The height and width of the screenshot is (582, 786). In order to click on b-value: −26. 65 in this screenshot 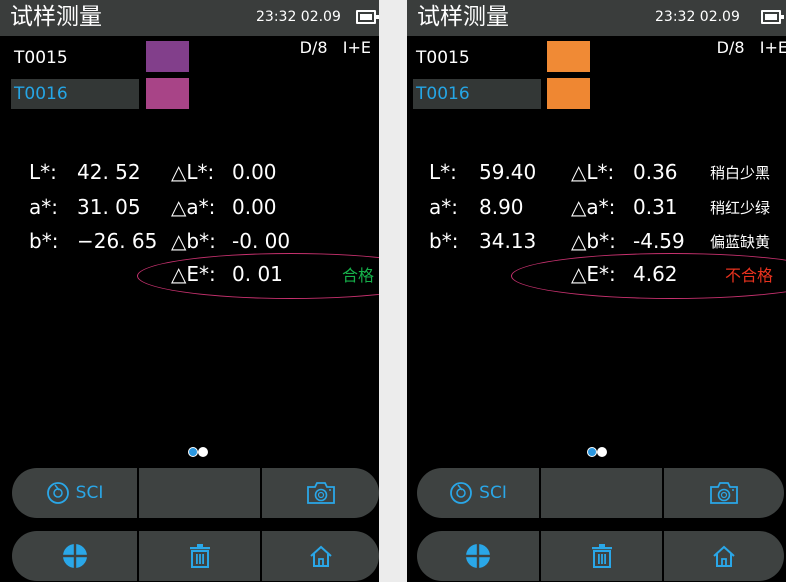, I will do `click(117, 241)`.